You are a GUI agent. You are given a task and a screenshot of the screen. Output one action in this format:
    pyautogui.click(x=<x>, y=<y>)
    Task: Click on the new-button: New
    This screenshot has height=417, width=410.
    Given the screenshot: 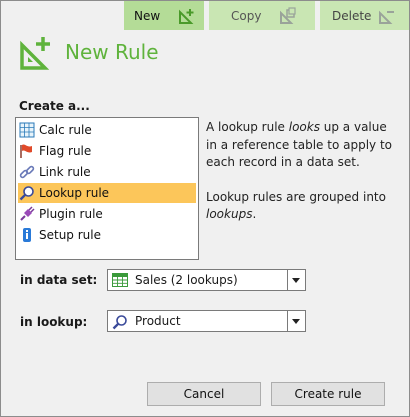 What is the action you would take?
    pyautogui.click(x=164, y=15)
    